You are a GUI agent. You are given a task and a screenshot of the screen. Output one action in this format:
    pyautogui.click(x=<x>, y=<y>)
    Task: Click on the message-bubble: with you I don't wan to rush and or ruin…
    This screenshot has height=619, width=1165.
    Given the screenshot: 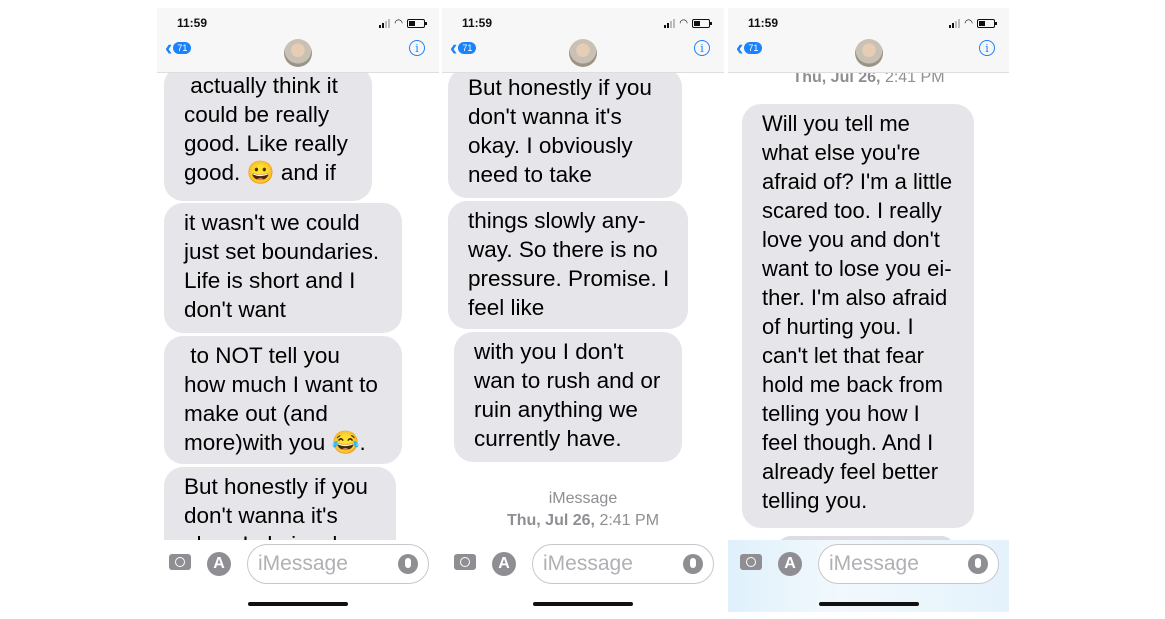 What is the action you would take?
    pyautogui.click(x=565, y=397)
    